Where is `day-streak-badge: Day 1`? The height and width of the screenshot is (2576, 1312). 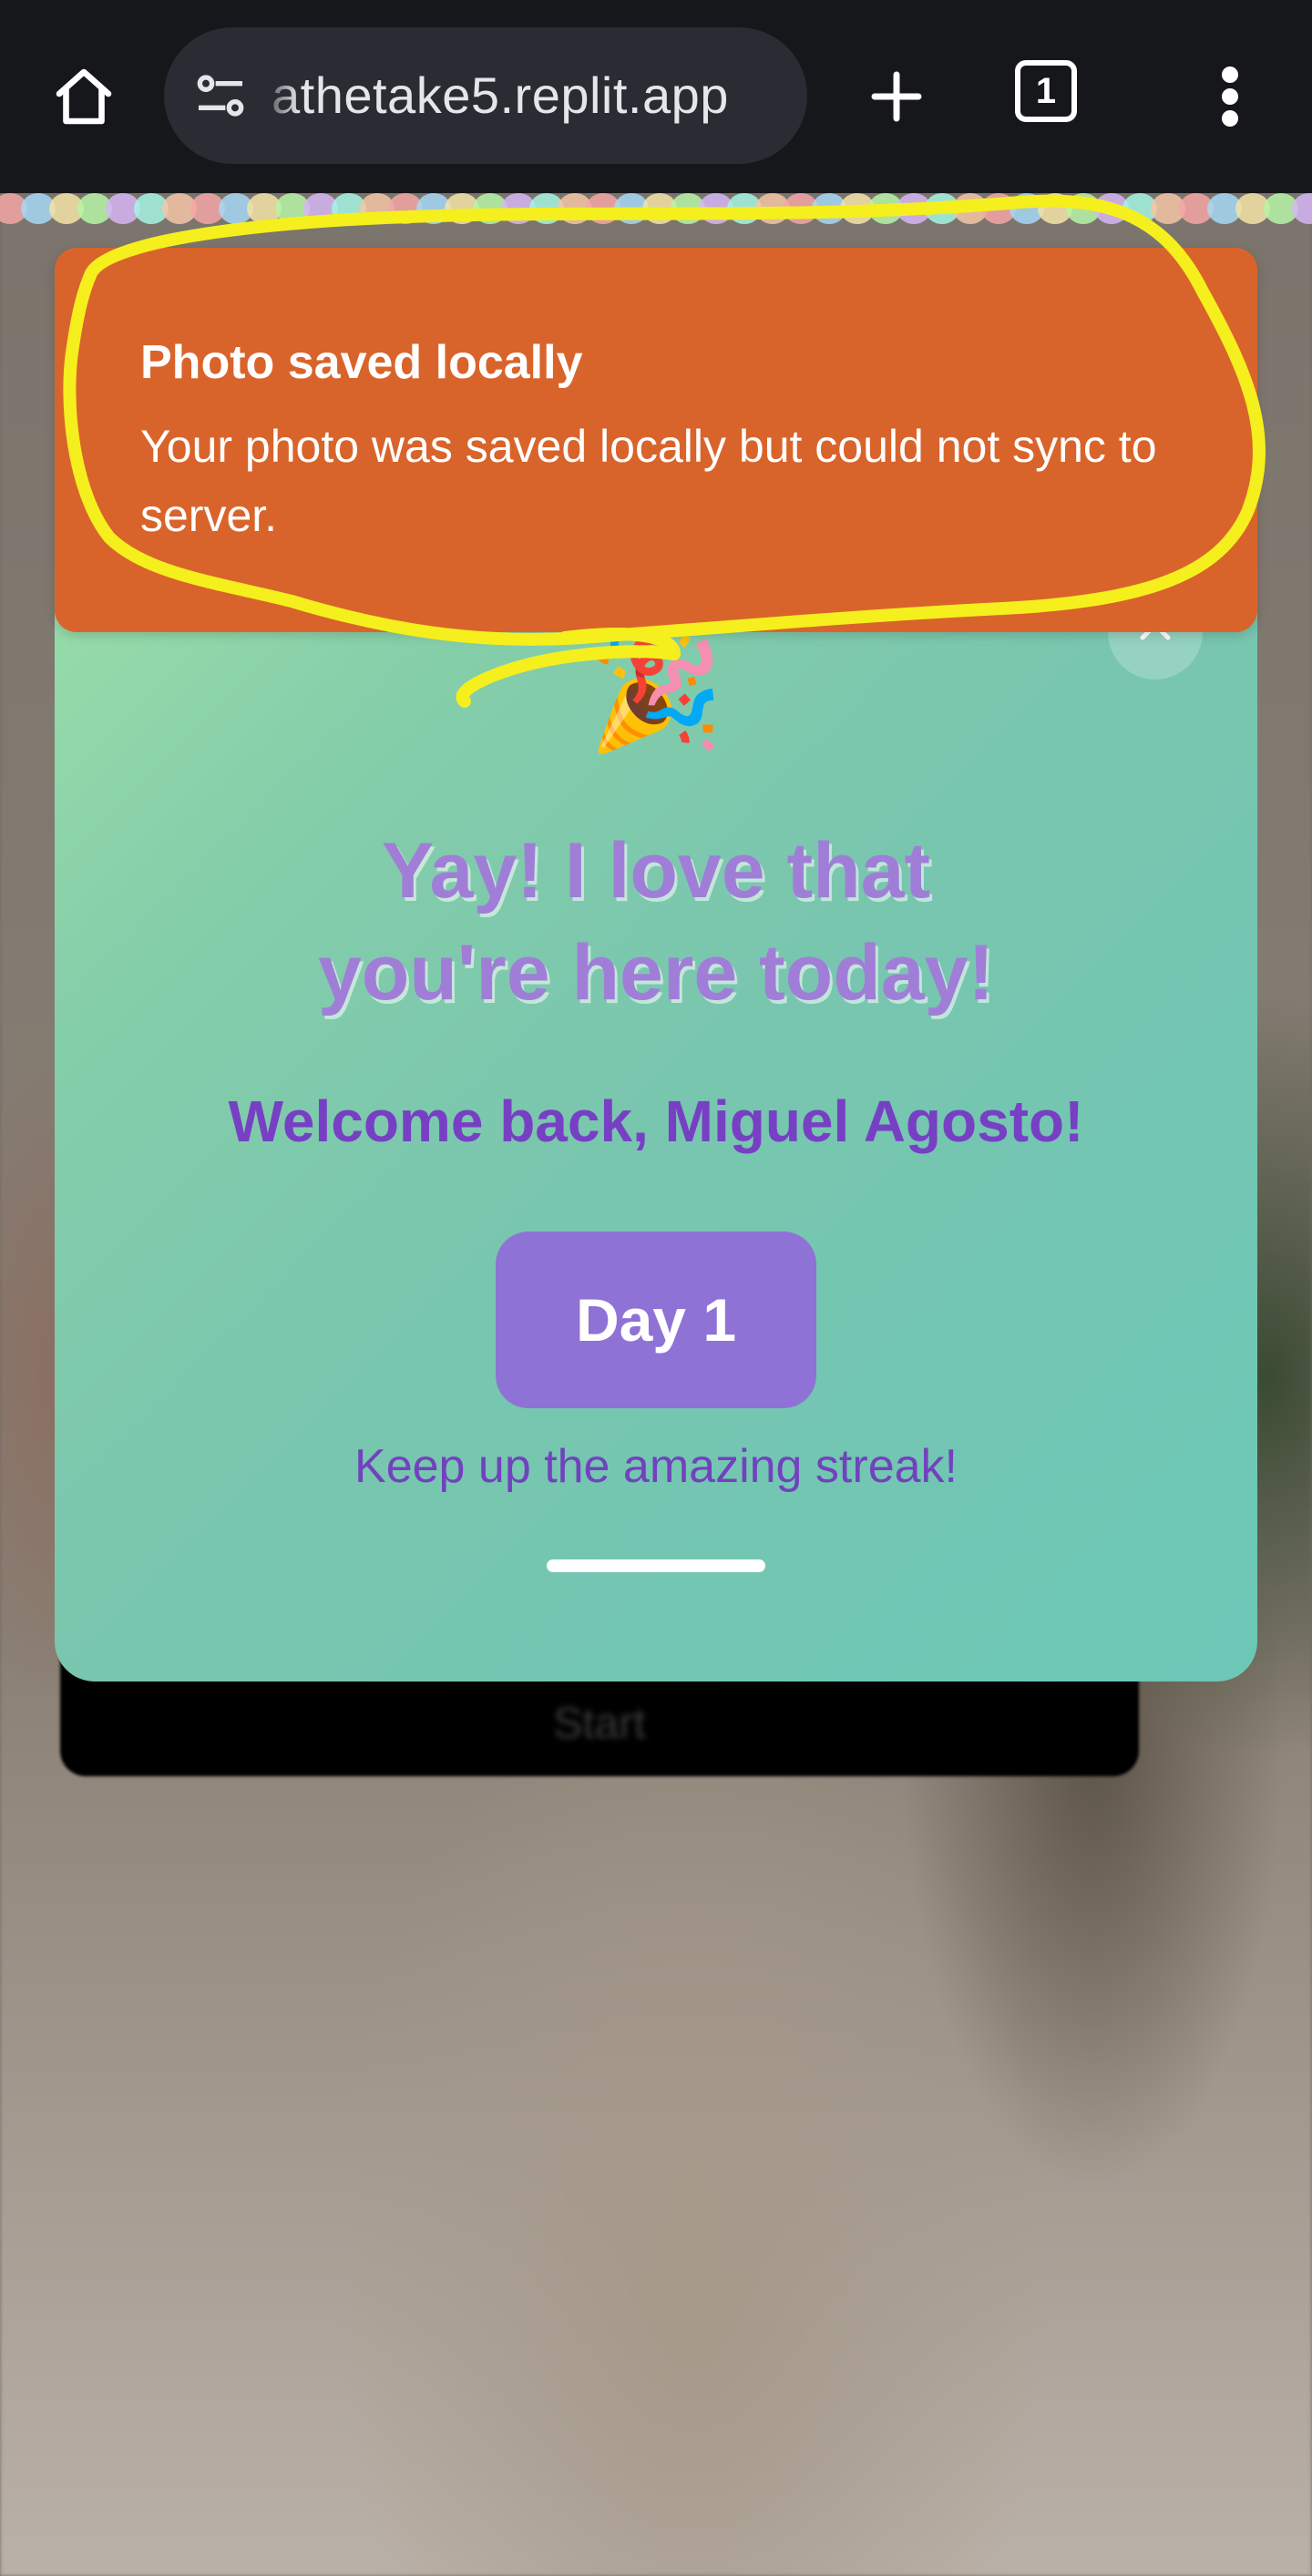
day-streak-badge: Day 1 is located at coordinates (656, 1320).